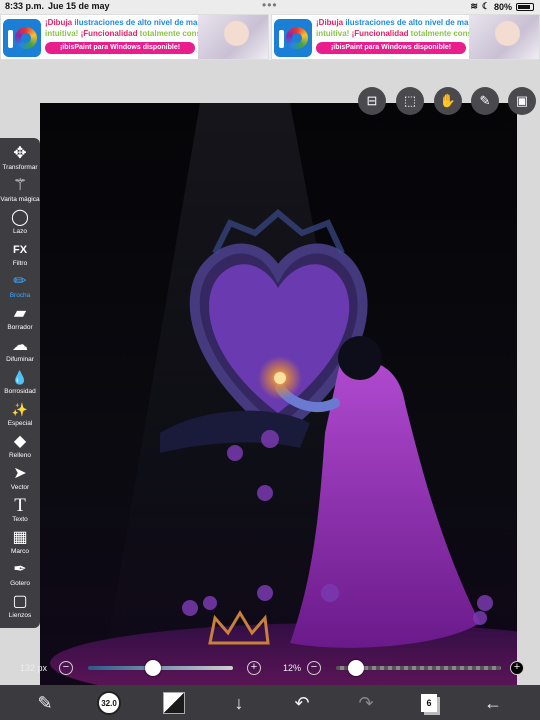 The image size is (540, 720). Describe the element at coordinates (20, 473) in the screenshot. I see `cursor-icon: ➤` at that location.